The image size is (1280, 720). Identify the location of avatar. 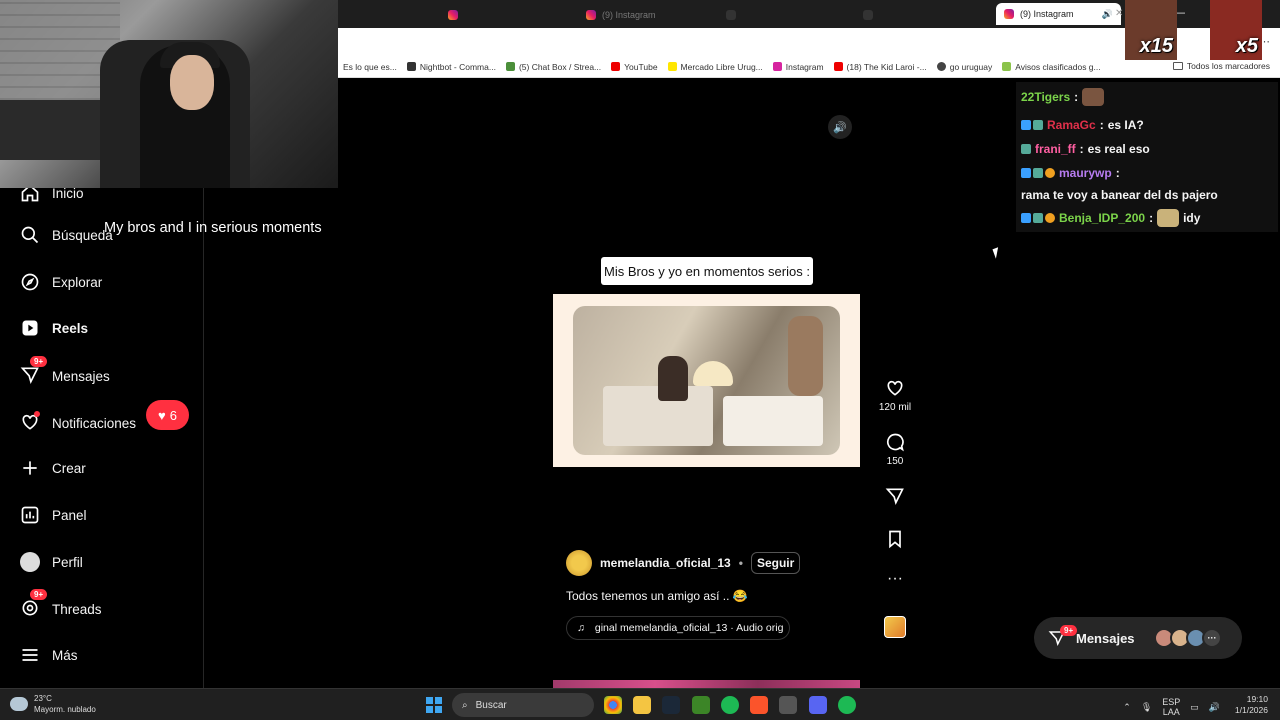
(579, 563).